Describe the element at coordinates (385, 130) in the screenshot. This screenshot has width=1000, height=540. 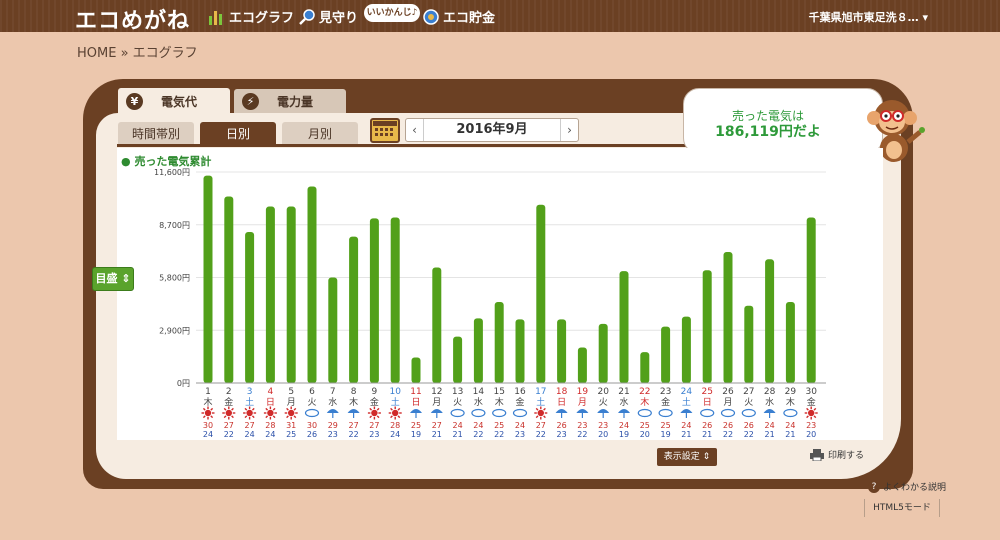
I see `calendar-icon` at that location.